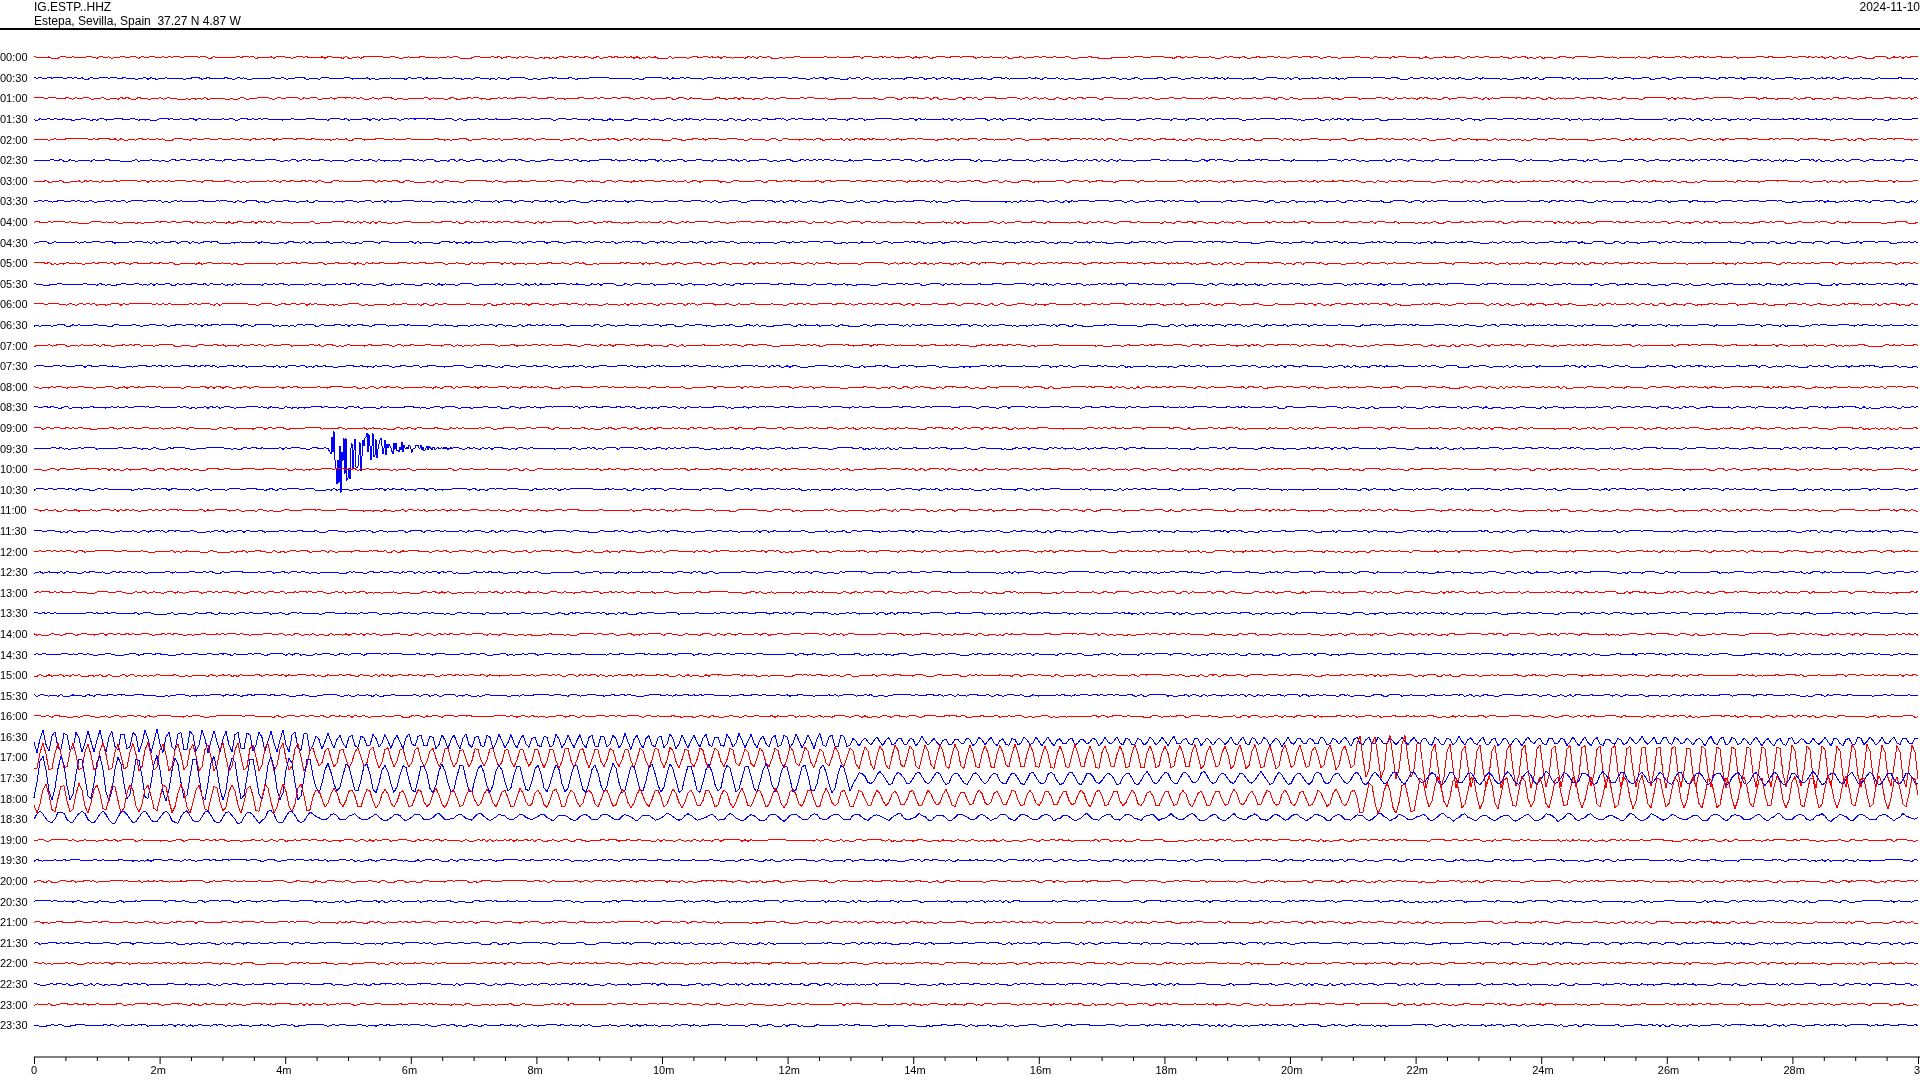 This screenshot has width=1920, height=1080. I want to click on plot-date: 2024-11-10, so click(1889, 8).